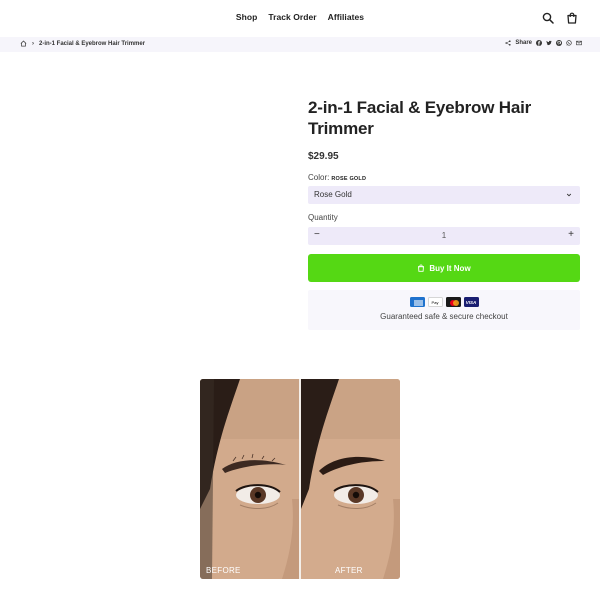 The width and height of the screenshot is (600, 600). I want to click on color-value: ROSE GOLD, so click(349, 179).